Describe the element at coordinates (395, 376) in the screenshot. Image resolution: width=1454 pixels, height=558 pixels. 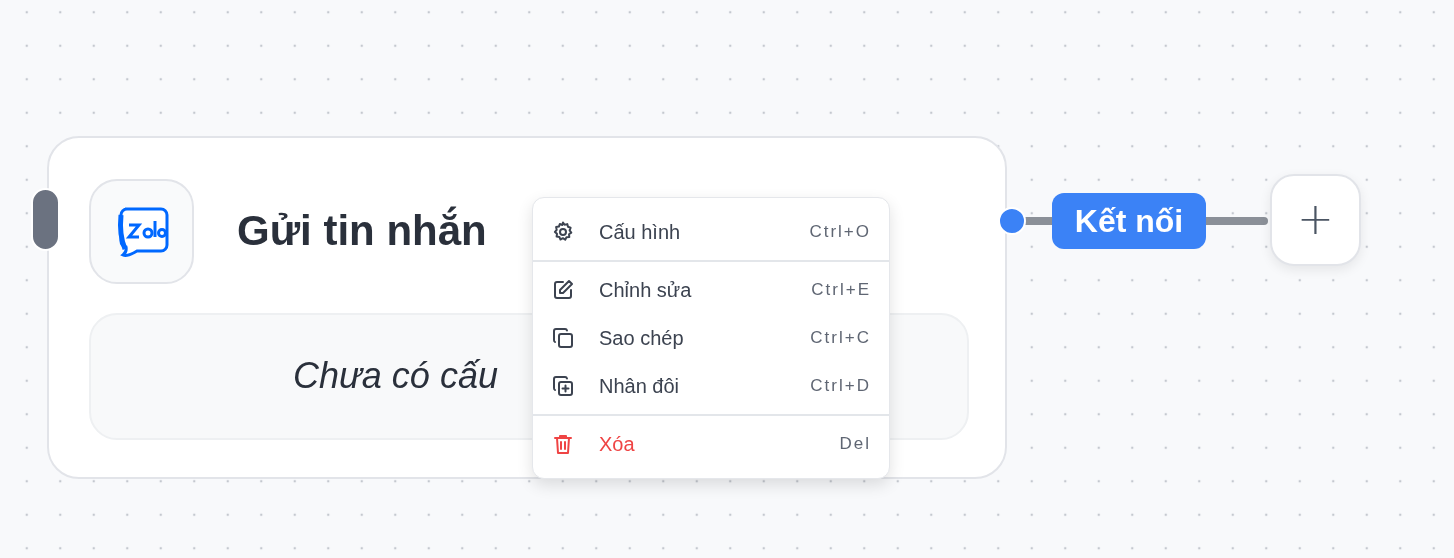
I see `empty-config-text: Chưa có cấu` at that location.